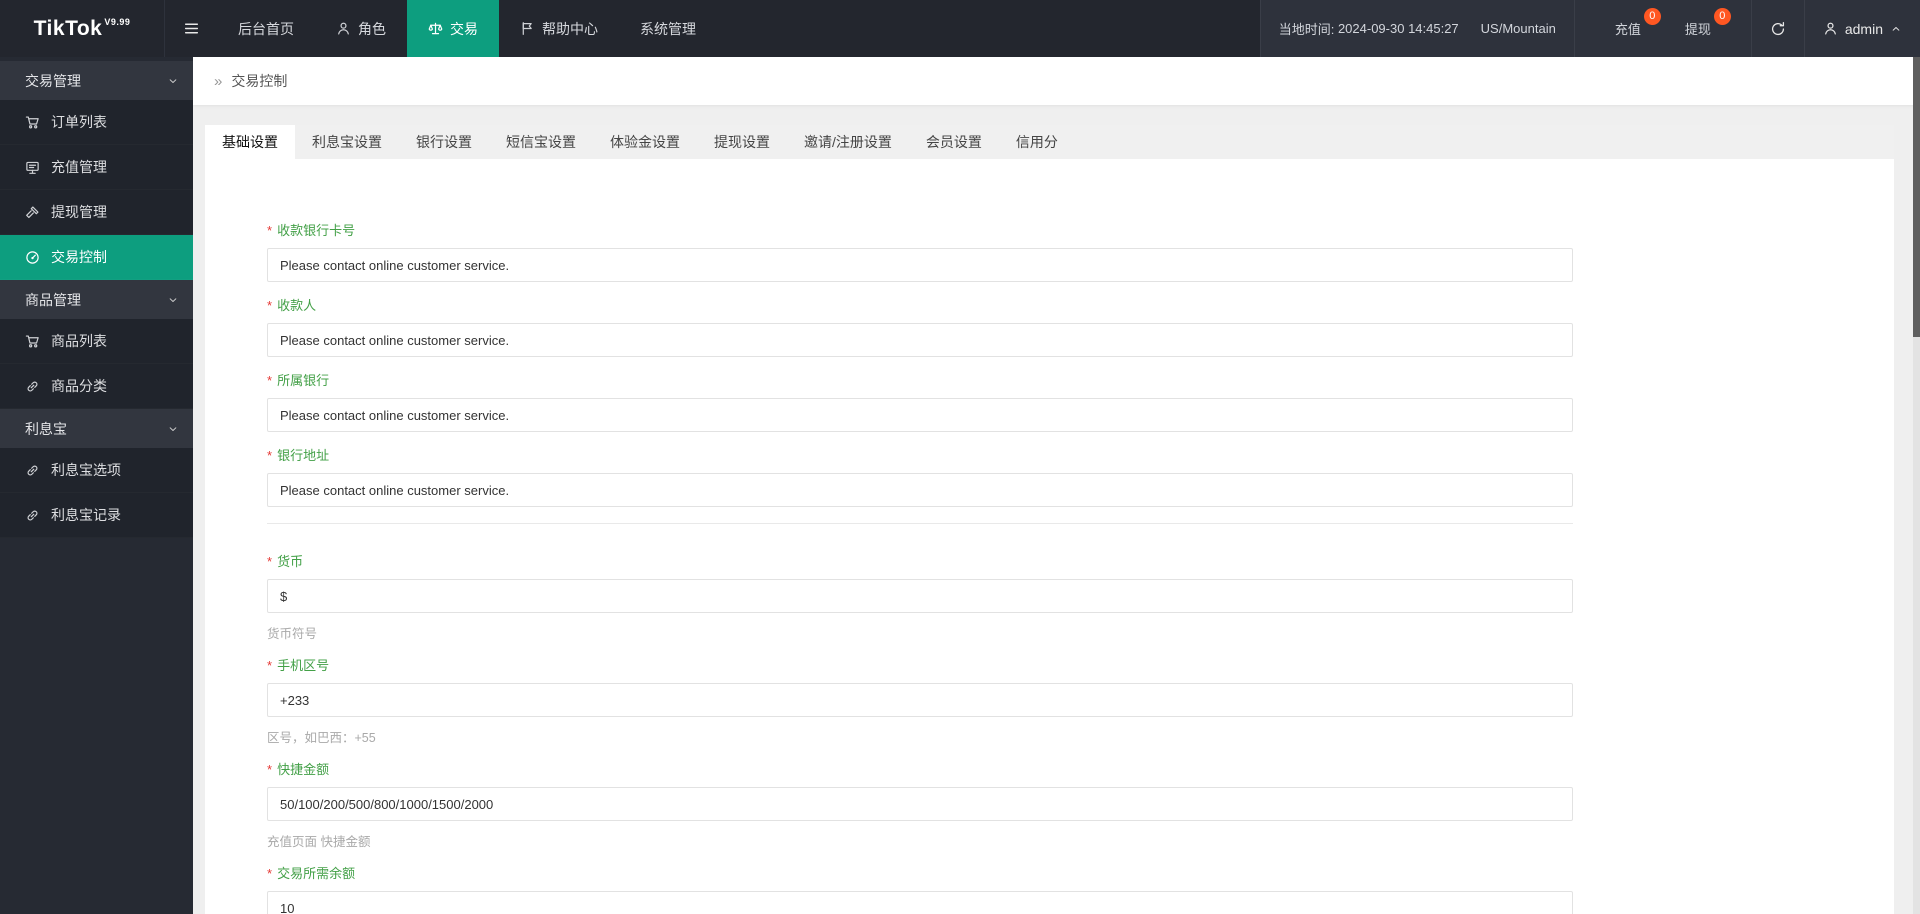 This screenshot has width=1920, height=914. I want to click on sidebar-item-label: 订单列表, so click(79, 122).